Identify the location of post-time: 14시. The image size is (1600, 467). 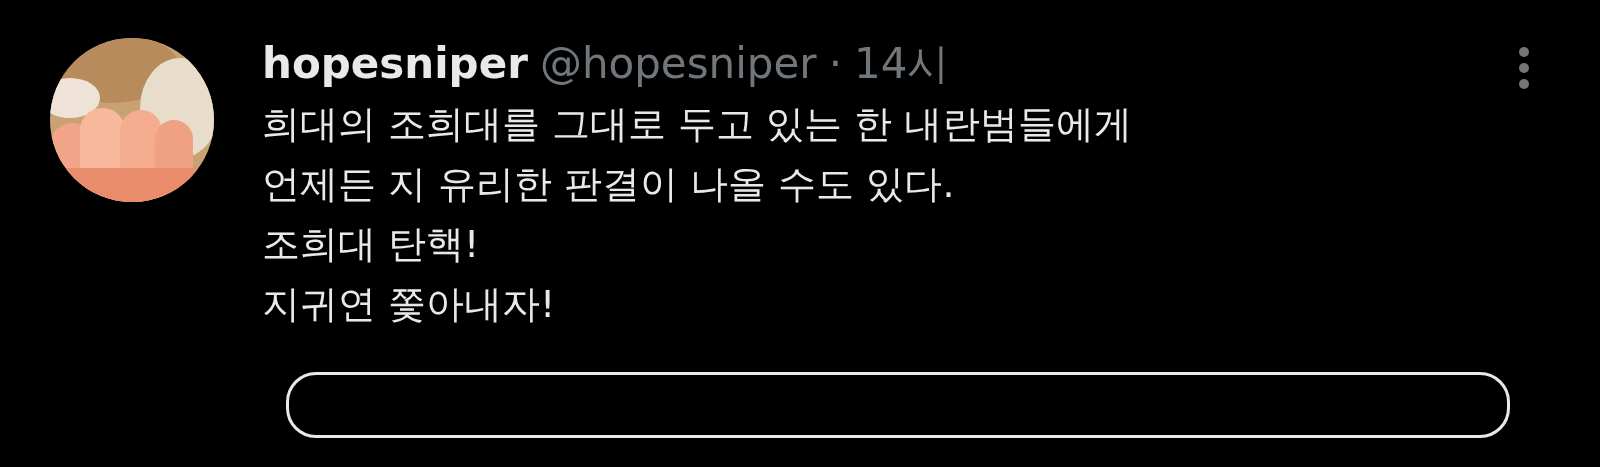
(902, 64).